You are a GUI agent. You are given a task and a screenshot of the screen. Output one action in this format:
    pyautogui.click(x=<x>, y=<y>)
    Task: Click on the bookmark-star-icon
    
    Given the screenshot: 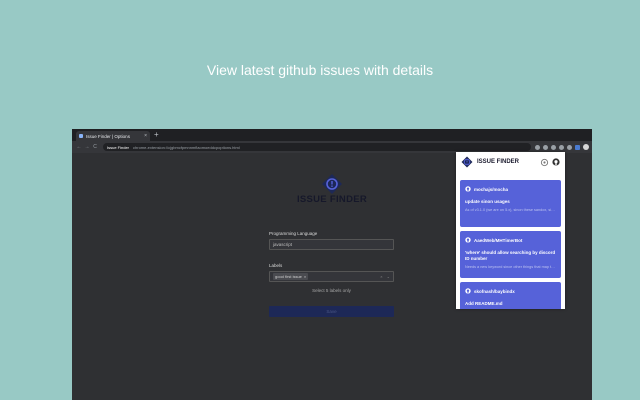 What is the action you would take?
    pyautogui.click(x=537, y=147)
    